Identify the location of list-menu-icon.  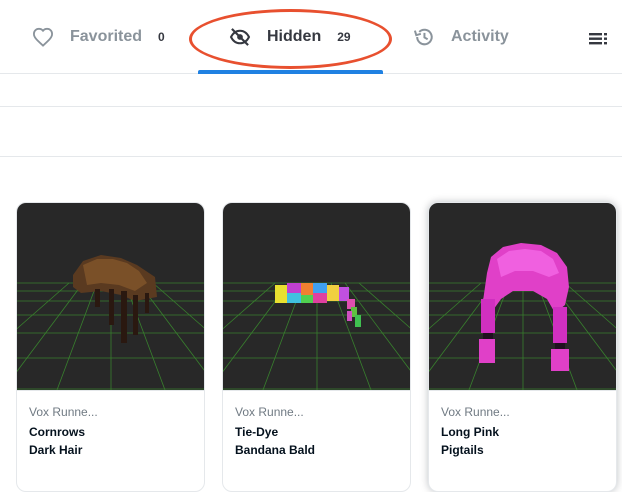
(599, 41).